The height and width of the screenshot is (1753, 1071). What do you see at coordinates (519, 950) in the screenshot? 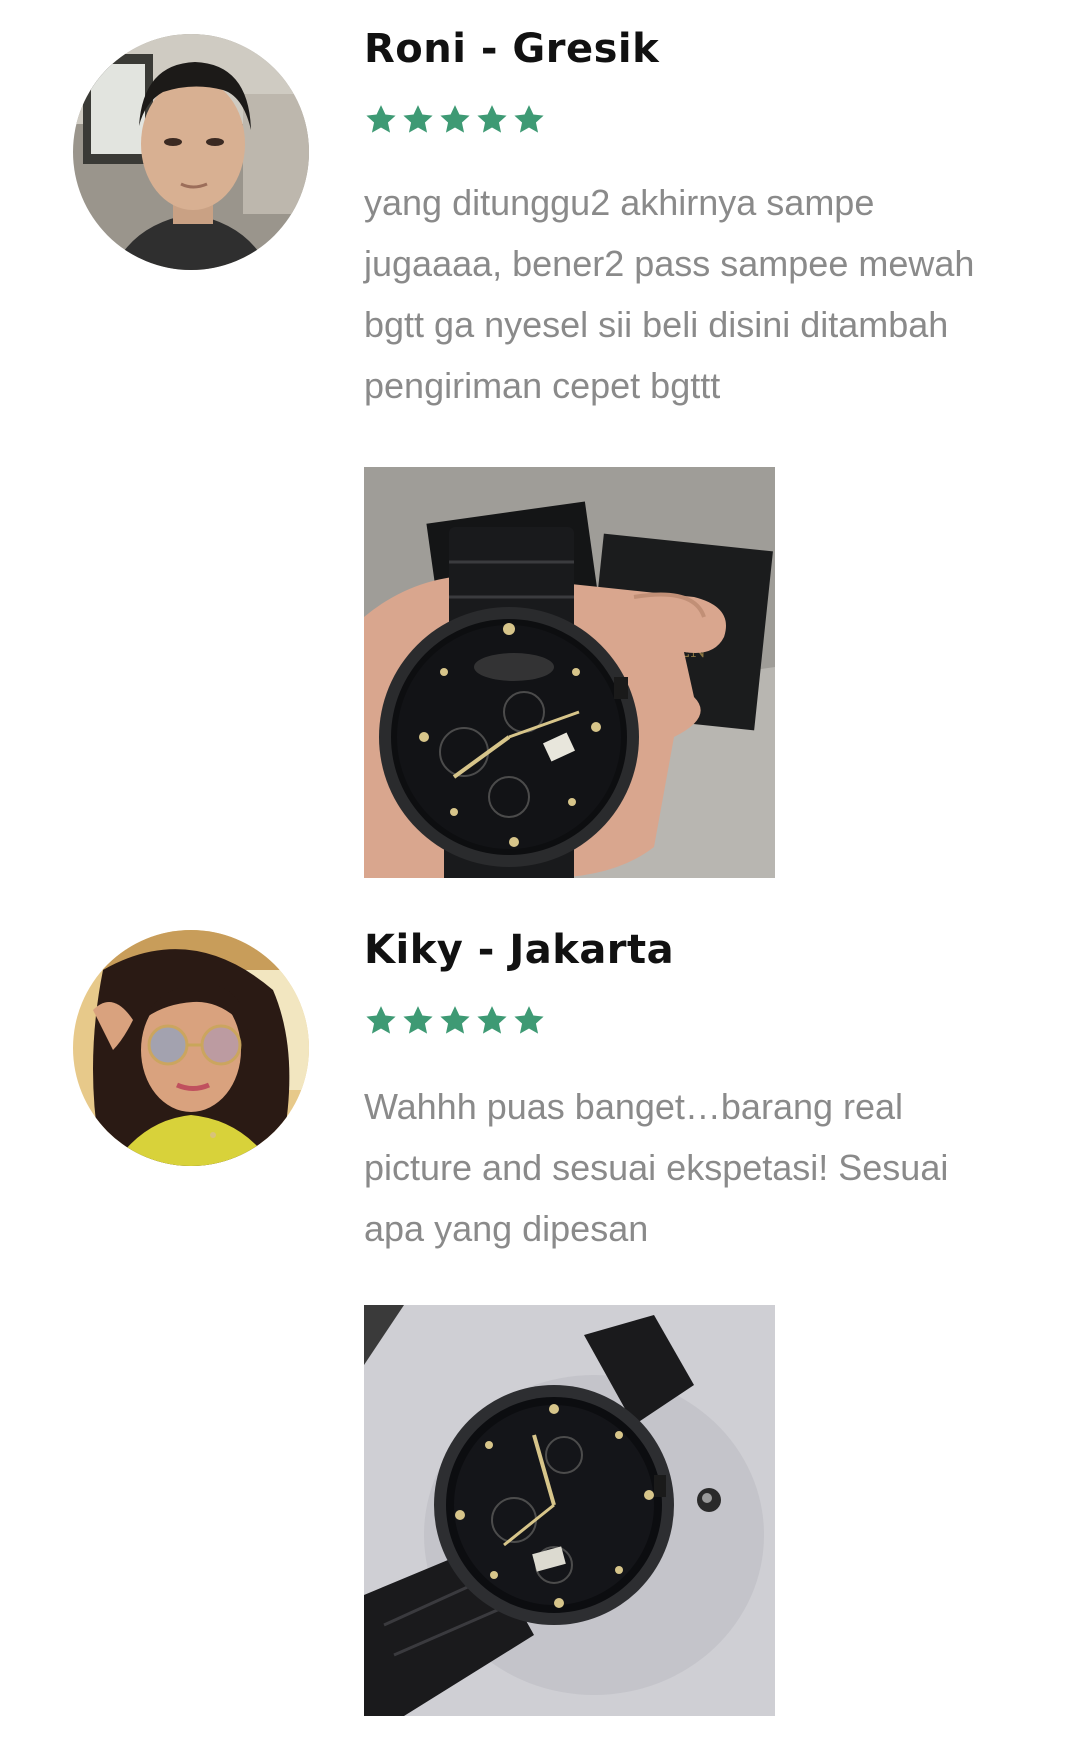
I see `reviewer-name: Kiky - Jakarta` at bounding box center [519, 950].